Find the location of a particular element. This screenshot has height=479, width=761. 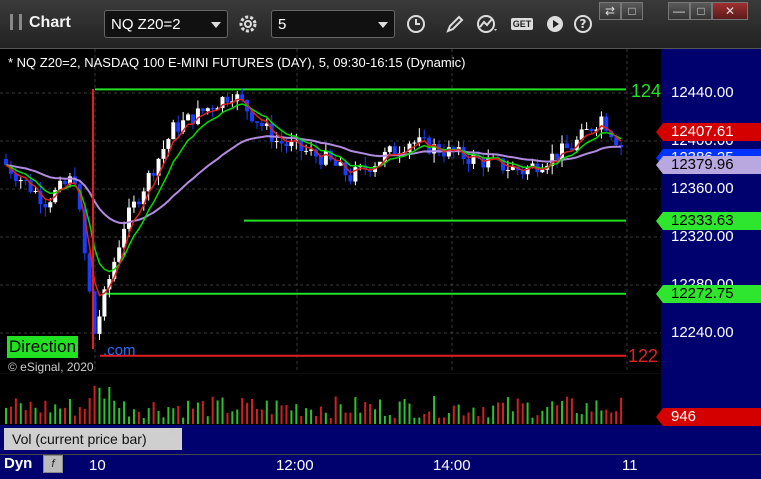

play-icon is located at coordinates (555, 24).